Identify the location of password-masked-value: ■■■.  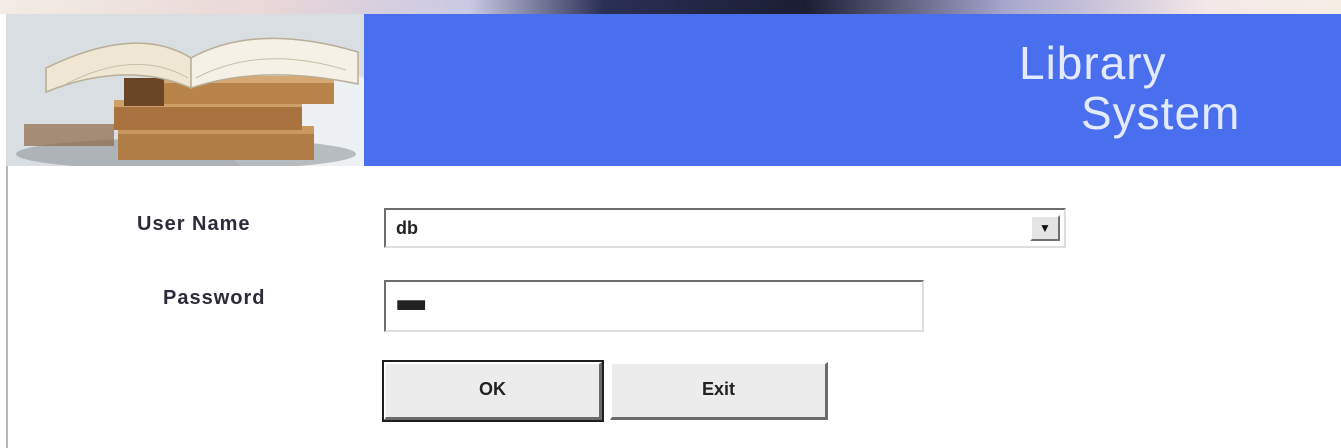
(411, 305).